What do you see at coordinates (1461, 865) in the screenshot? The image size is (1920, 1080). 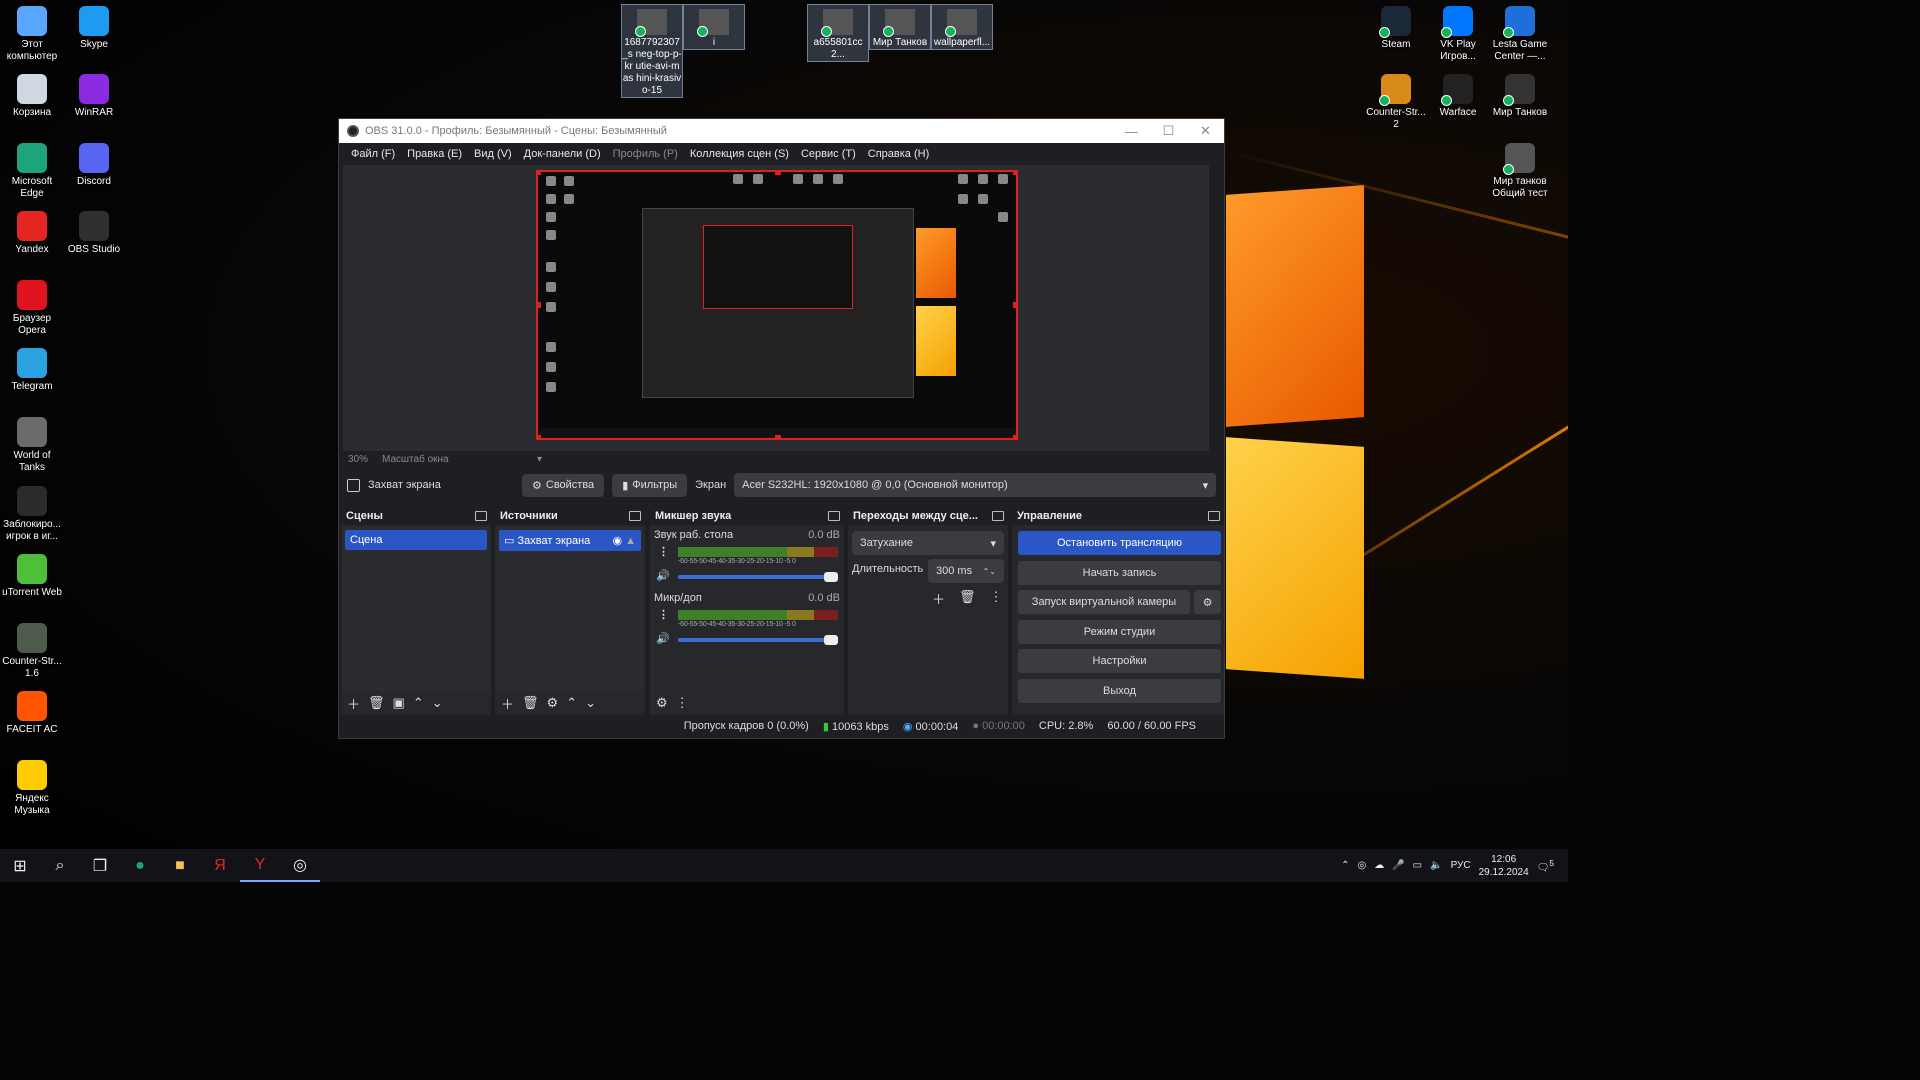 I see `language-indicator: РУС` at bounding box center [1461, 865].